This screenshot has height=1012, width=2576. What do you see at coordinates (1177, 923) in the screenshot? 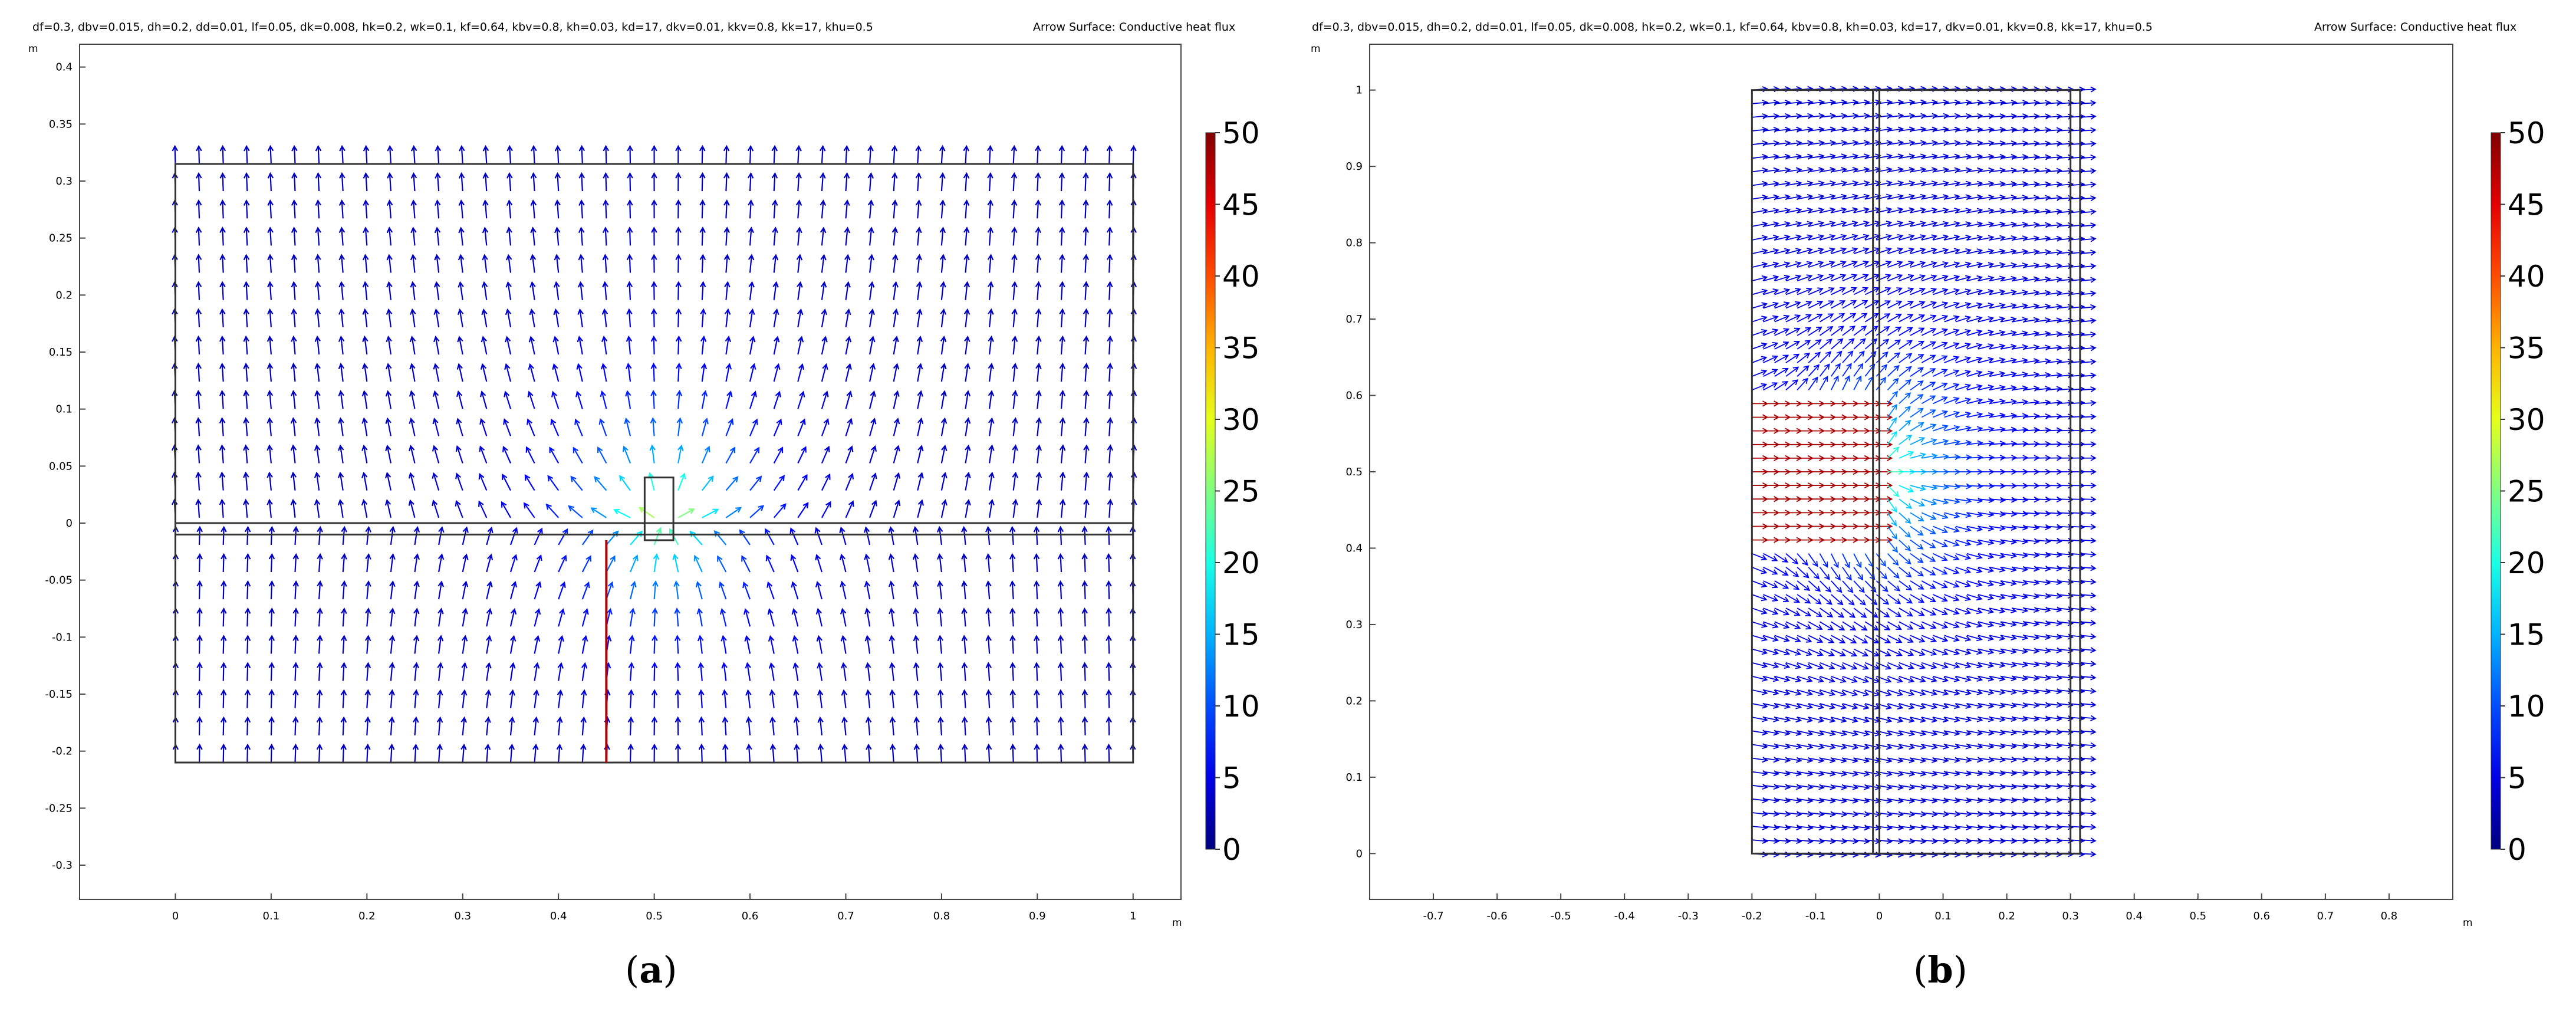
I see `chart-a-xunit: m` at bounding box center [1177, 923].